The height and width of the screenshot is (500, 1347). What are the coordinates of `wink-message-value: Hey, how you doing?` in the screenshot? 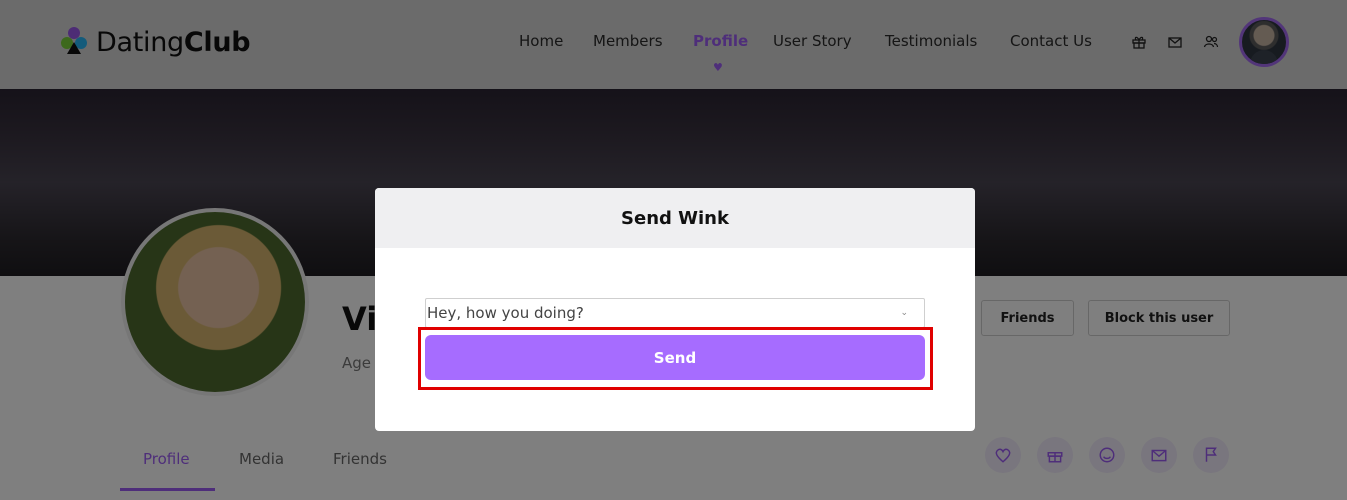 It's located at (505, 313).